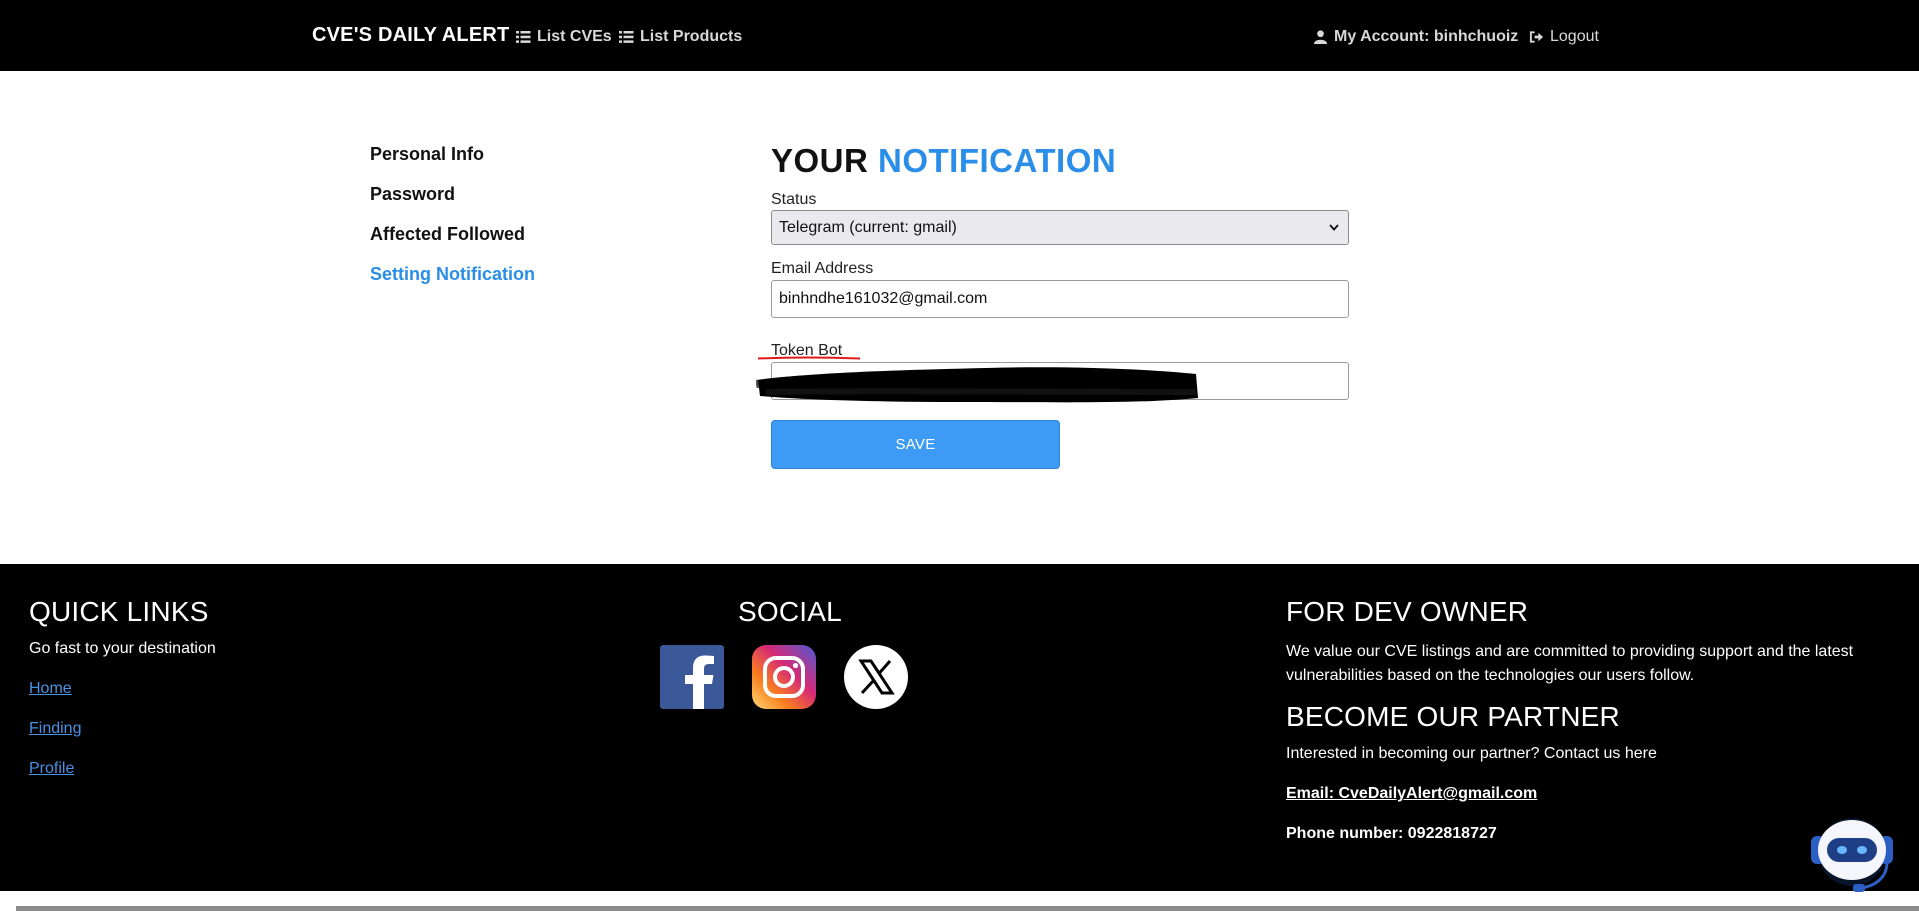 The image size is (1919, 911). What do you see at coordinates (1391, 833) in the screenshot?
I see `partner-phone: Phone number: 0922818727` at bounding box center [1391, 833].